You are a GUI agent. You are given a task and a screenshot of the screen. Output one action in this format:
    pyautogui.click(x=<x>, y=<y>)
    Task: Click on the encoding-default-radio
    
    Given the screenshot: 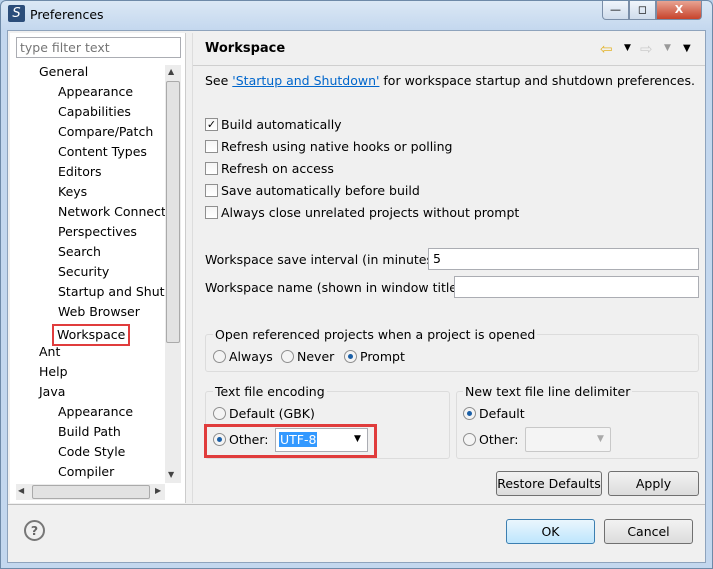 What is the action you would take?
    pyautogui.click(x=219, y=413)
    